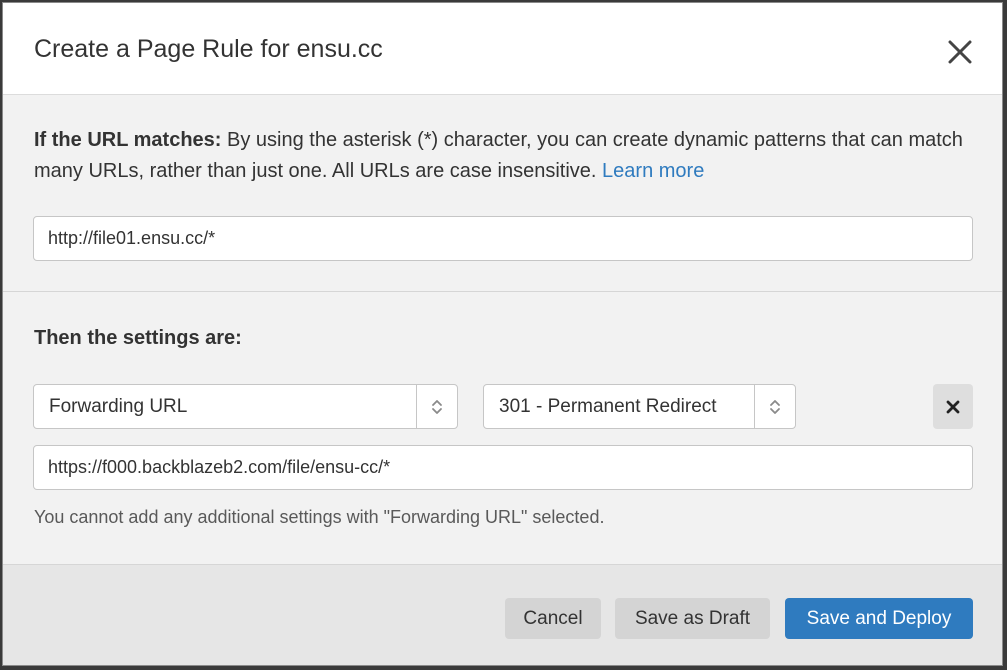 This screenshot has height=670, width=1007. What do you see at coordinates (138, 338) in the screenshot?
I see `settings-heading: Then the settings are:` at bounding box center [138, 338].